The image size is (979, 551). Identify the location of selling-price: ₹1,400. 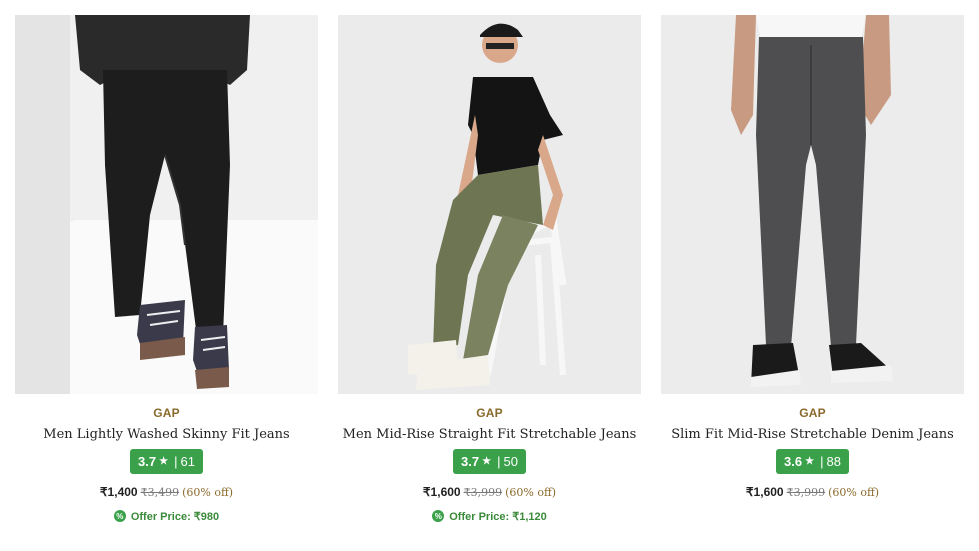
(118, 492).